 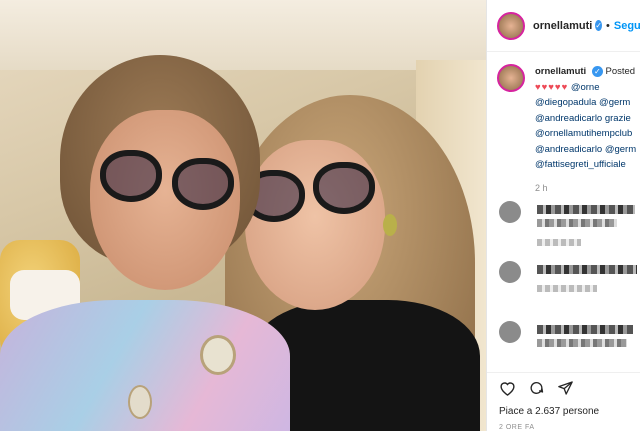 What do you see at coordinates (140, 402) in the screenshot?
I see `pendant-small` at bounding box center [140, 402].